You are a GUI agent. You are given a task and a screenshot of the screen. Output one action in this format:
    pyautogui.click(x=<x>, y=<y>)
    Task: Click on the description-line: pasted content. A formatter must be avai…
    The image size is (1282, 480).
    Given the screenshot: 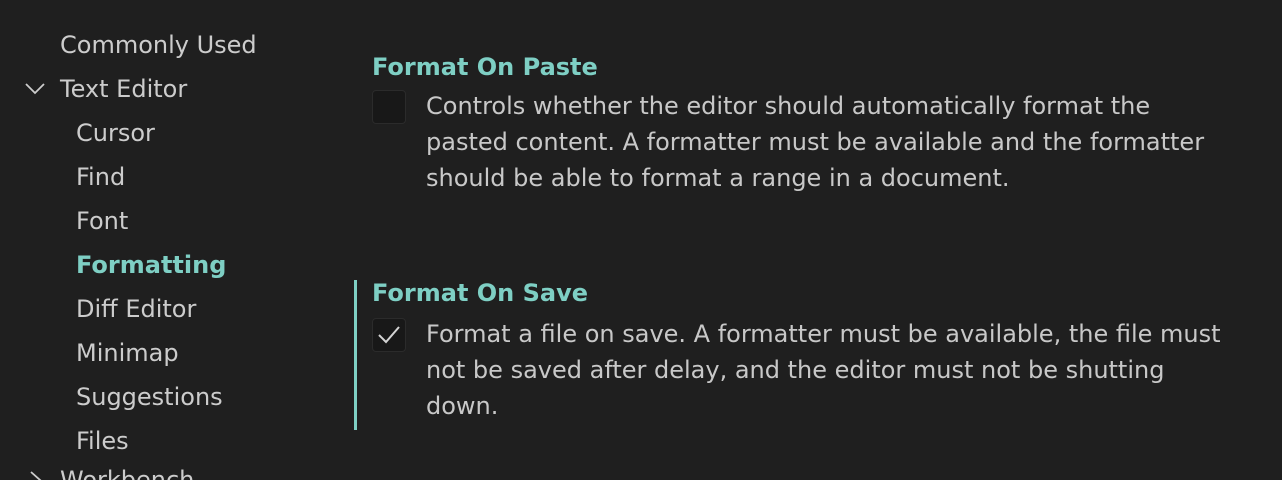 What is the action you would take?
    pyautogui.click(x=815, y=142)
    